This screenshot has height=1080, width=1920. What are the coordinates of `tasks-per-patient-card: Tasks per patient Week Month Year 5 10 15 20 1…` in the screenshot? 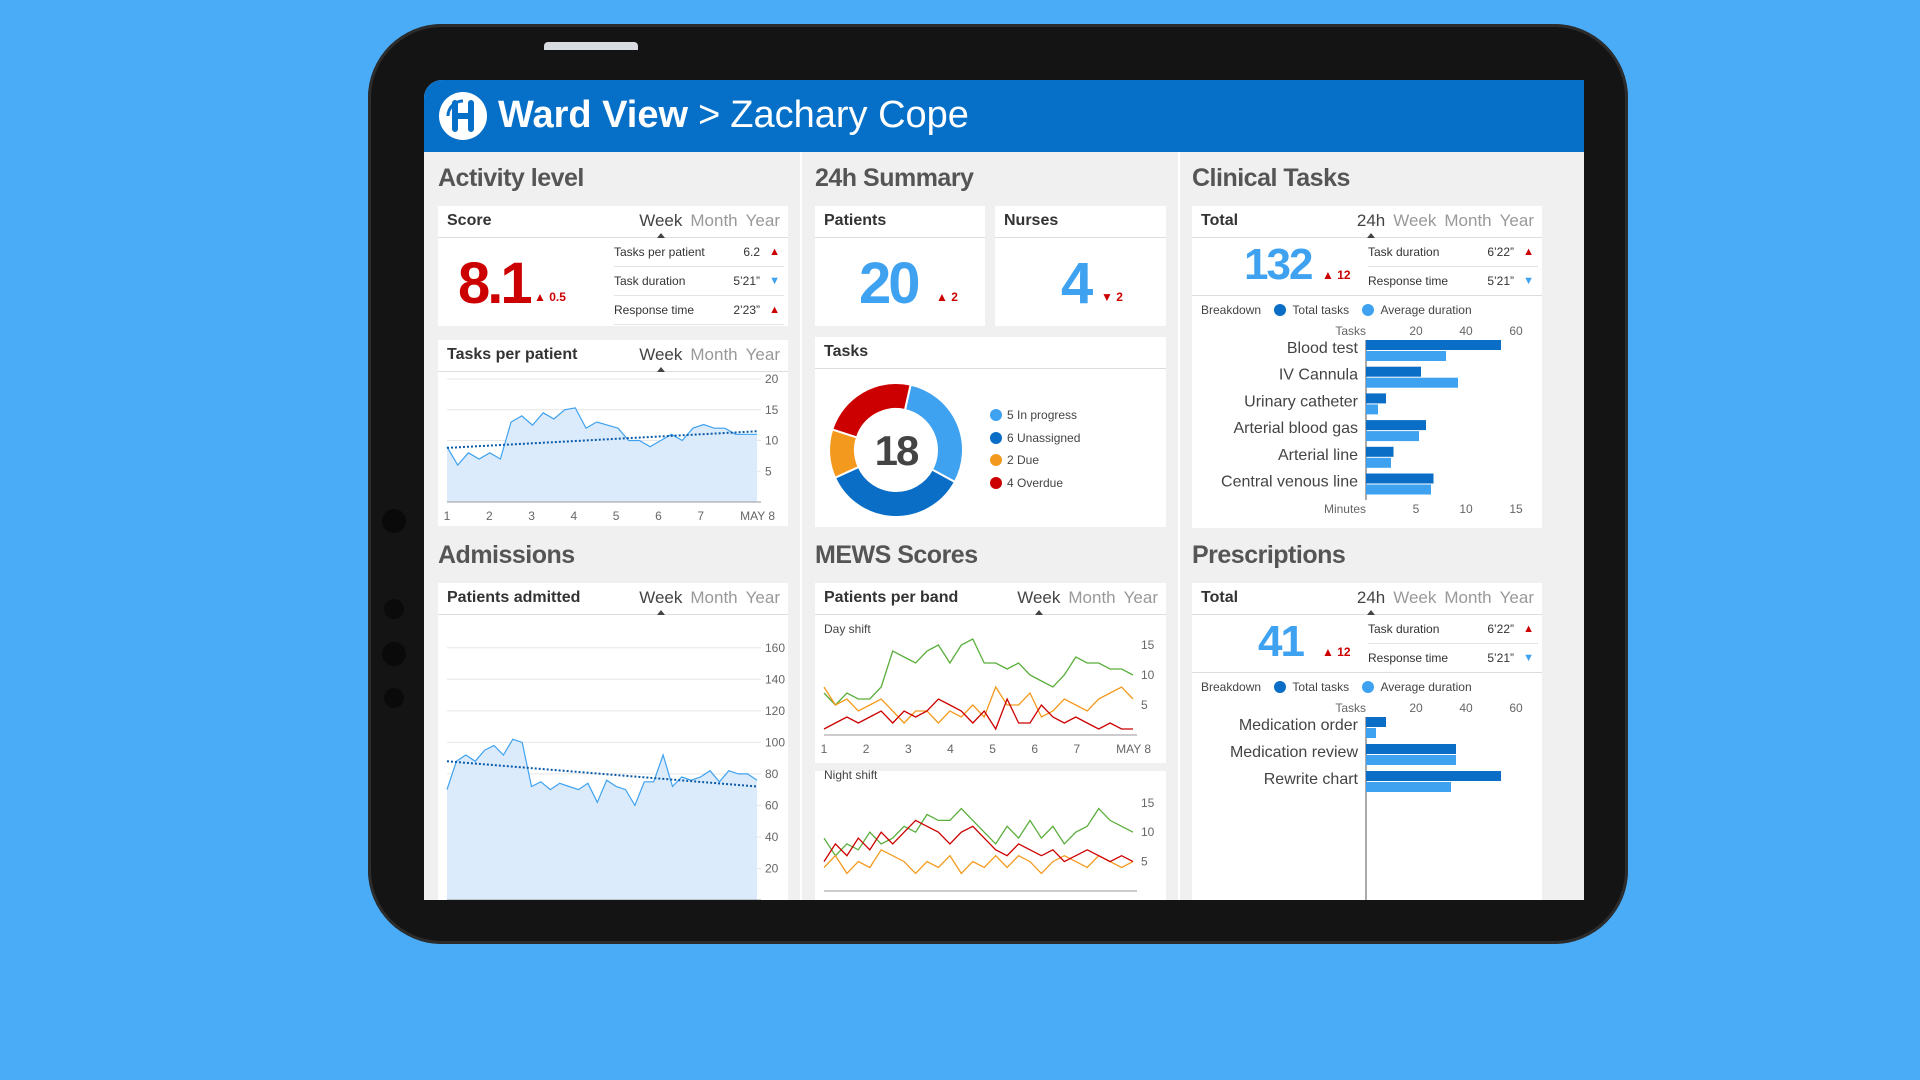 It's located at (613, 433).